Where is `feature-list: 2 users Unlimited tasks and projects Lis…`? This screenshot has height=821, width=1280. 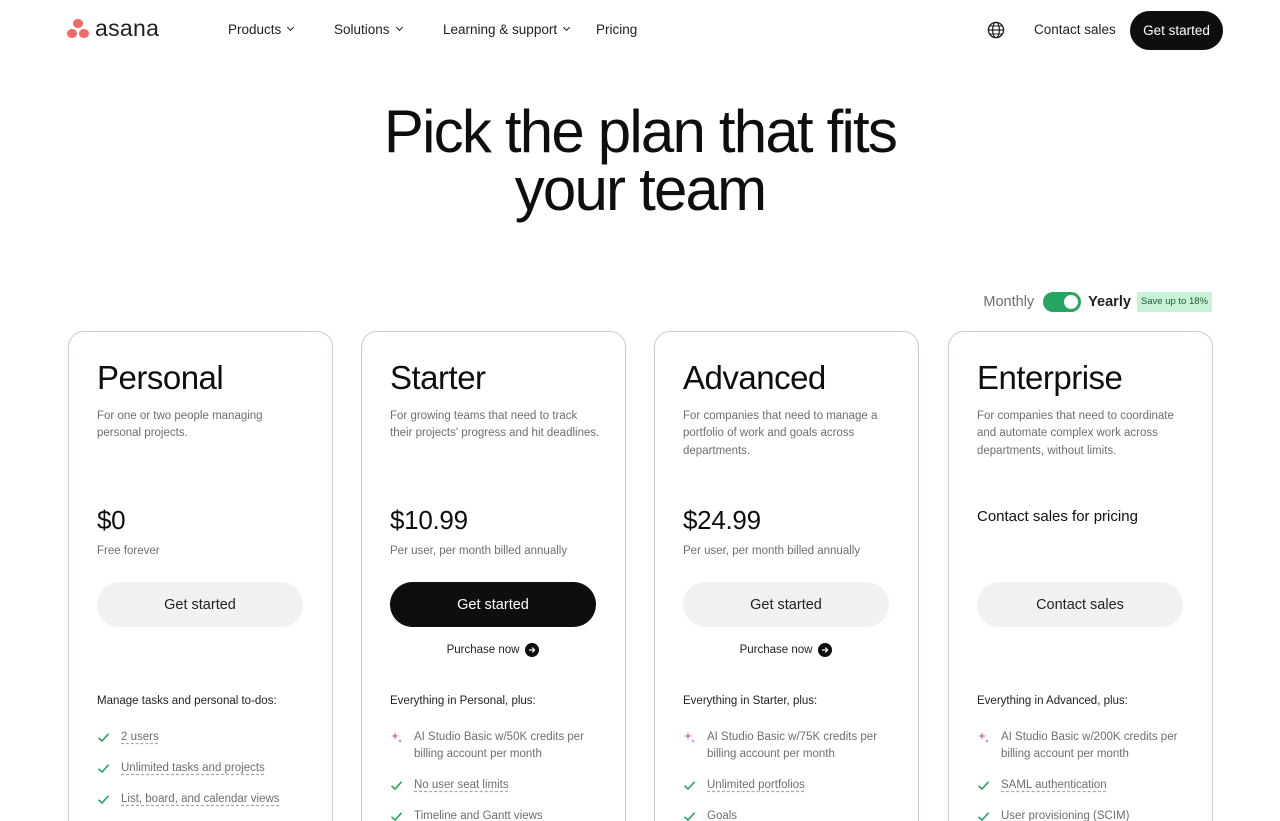 feature-list: 2 users Unlimited tasks and projects Lis… is located at coordinates (204, 775).